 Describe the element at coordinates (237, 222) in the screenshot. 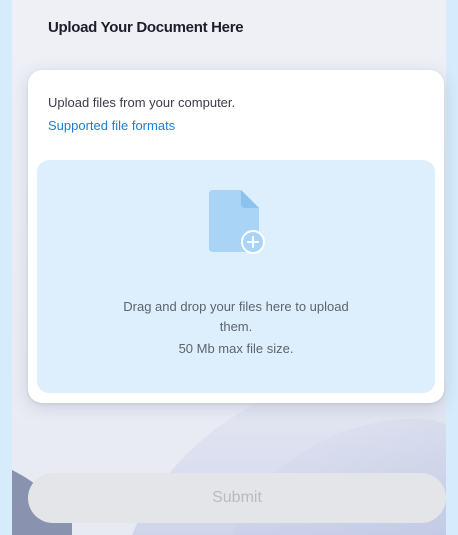

I see `file-add-icon` at that location.